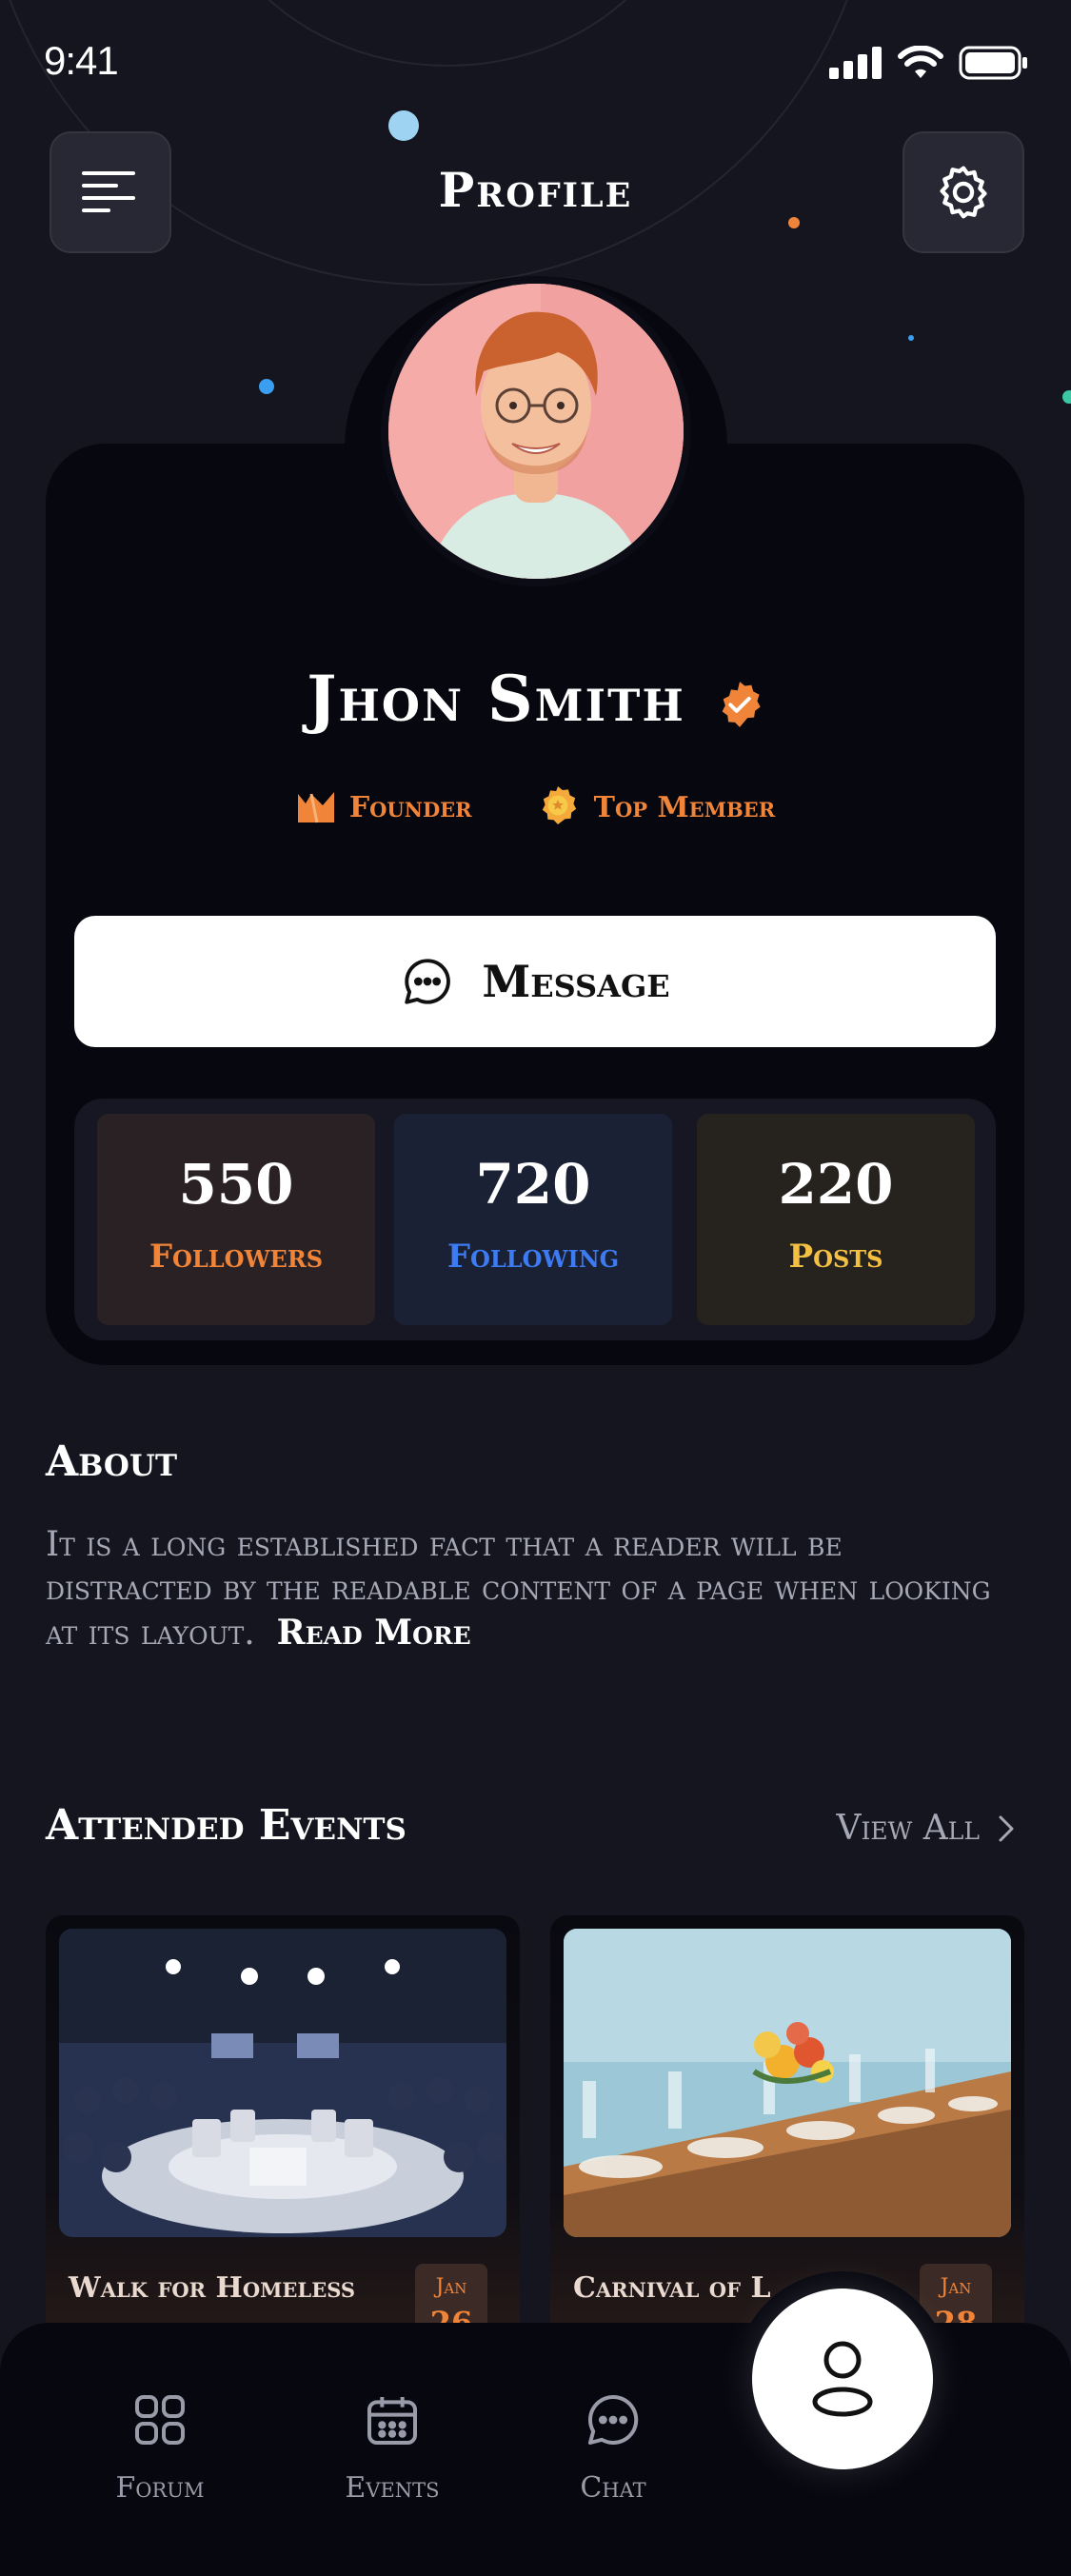  What do you see at coordinates (392, 2421) in the screenshot?
I see `calendar-icon` at bounding box center [392, 2421].